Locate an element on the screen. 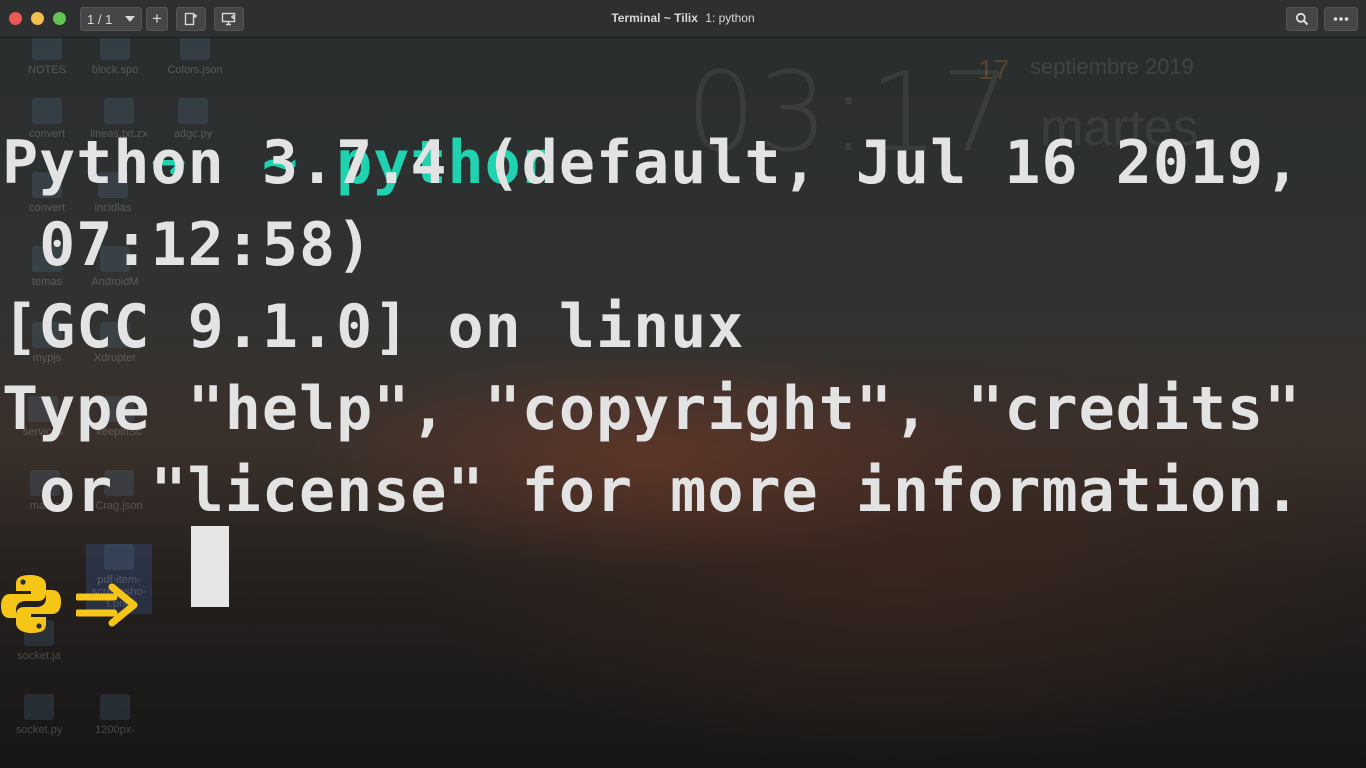  python-logo-icon is located at coordinates (31, 604).